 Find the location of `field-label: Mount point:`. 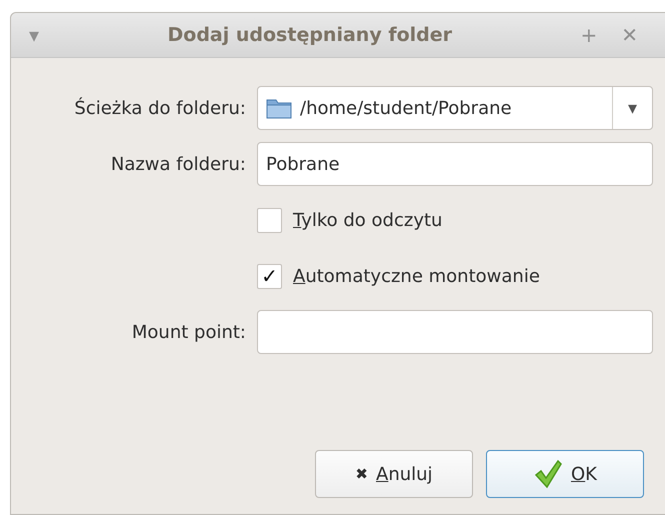

field-label: Mount point: is located at coordinates (189, 332).